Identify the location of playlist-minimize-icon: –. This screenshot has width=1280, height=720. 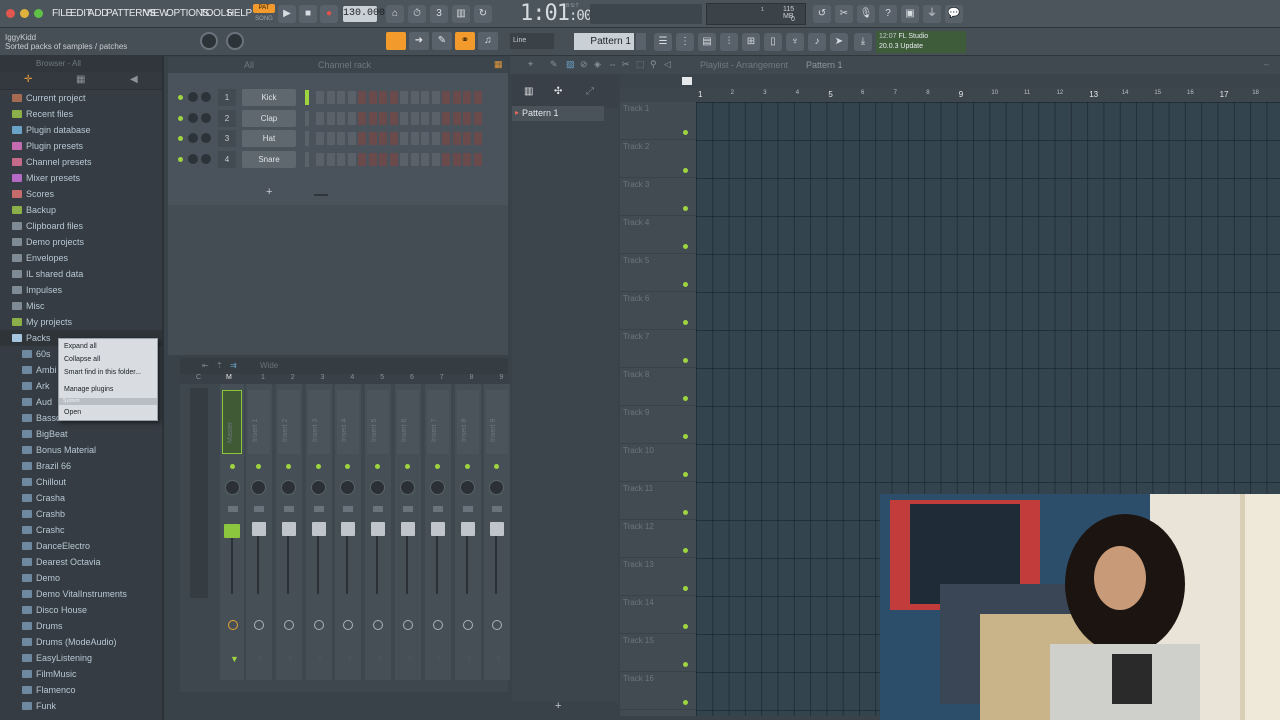
(1266, 64).